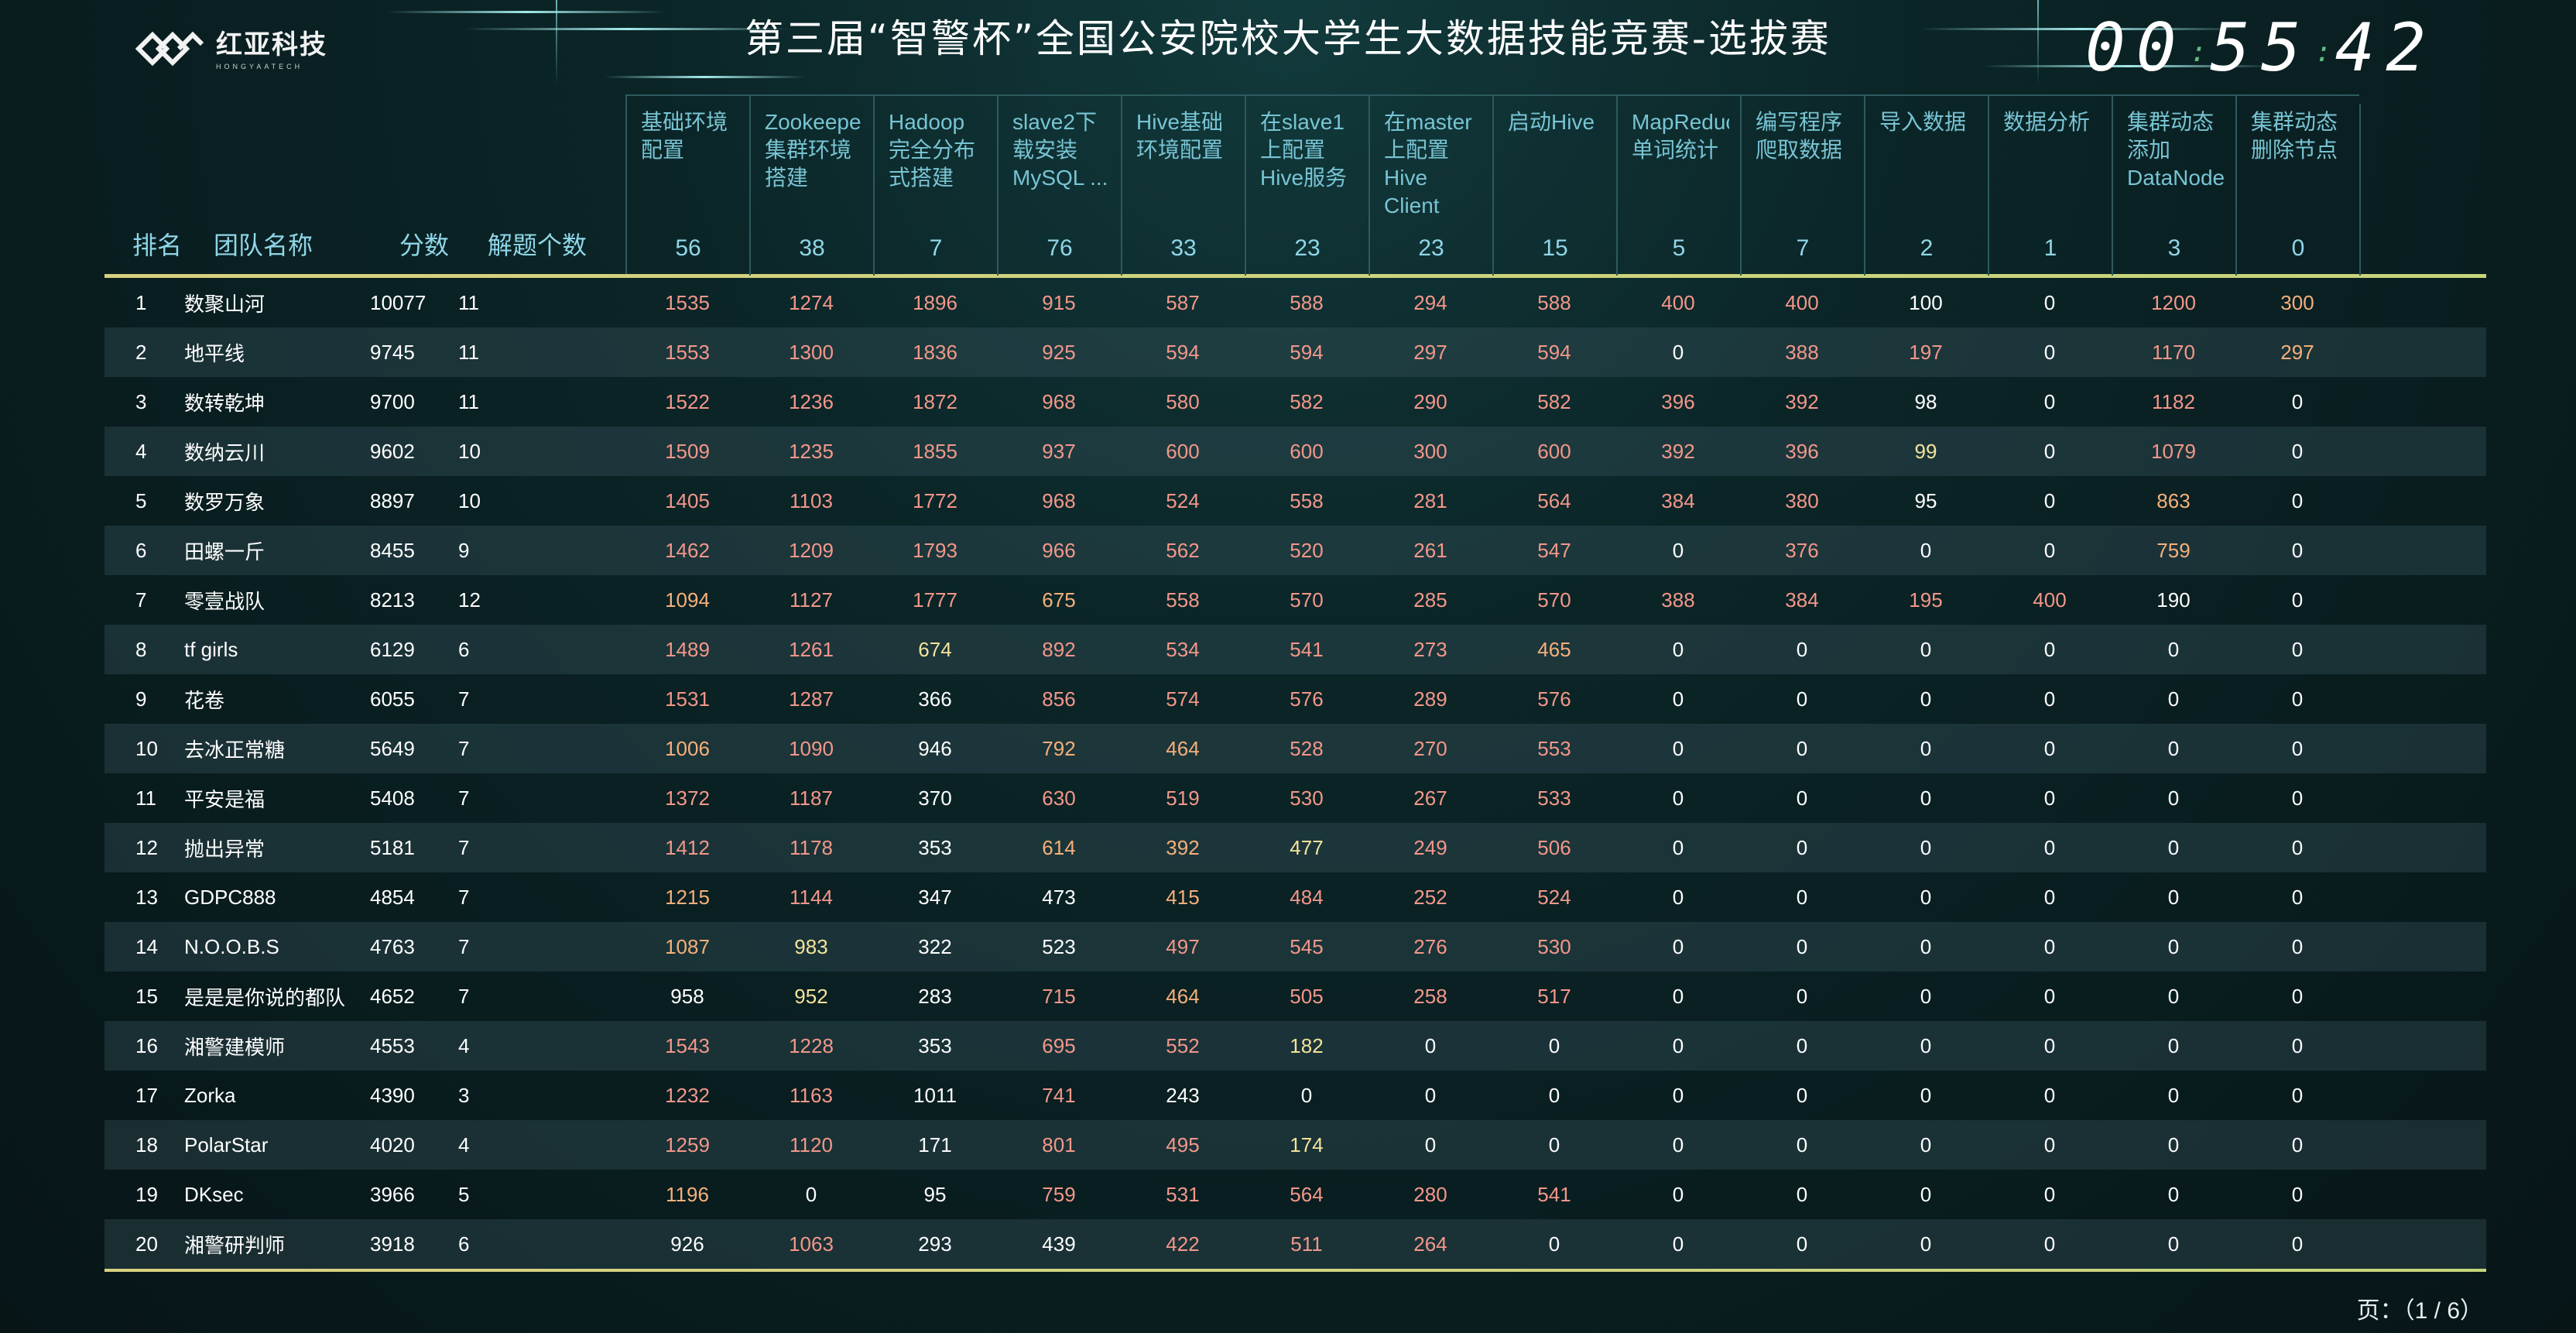  What do you see at coordinates (688, 451) in the screenshot?
I see `problem-score-cell: 1509` at bounding box center [688, 451].